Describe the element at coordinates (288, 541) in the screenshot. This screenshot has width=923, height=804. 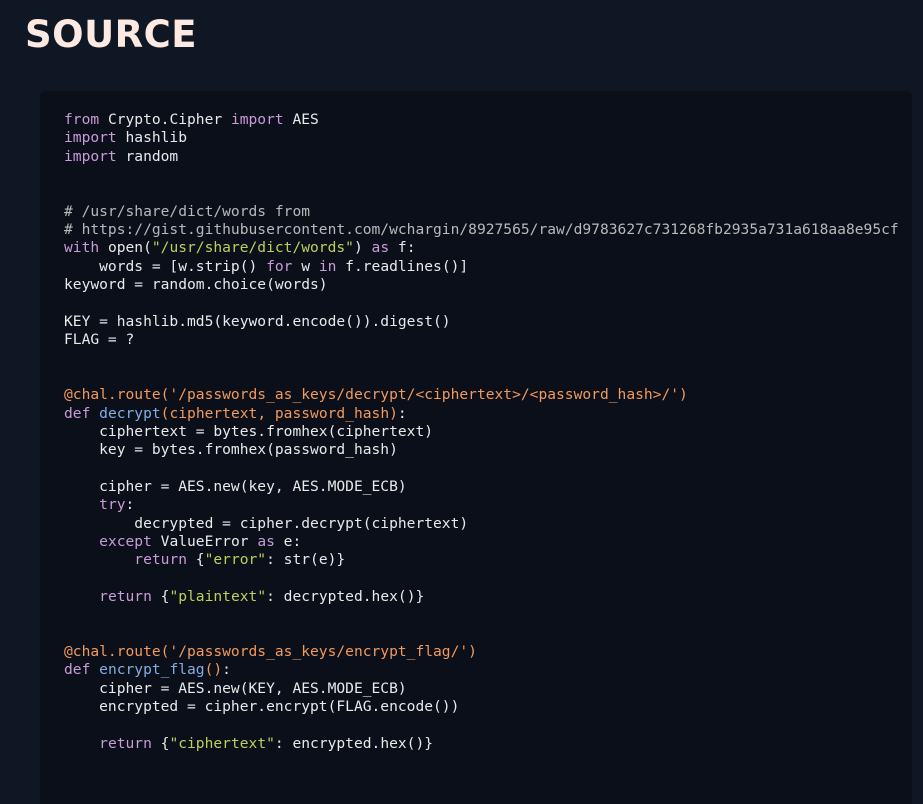
I see `code-token-code-text: e:` at that location.